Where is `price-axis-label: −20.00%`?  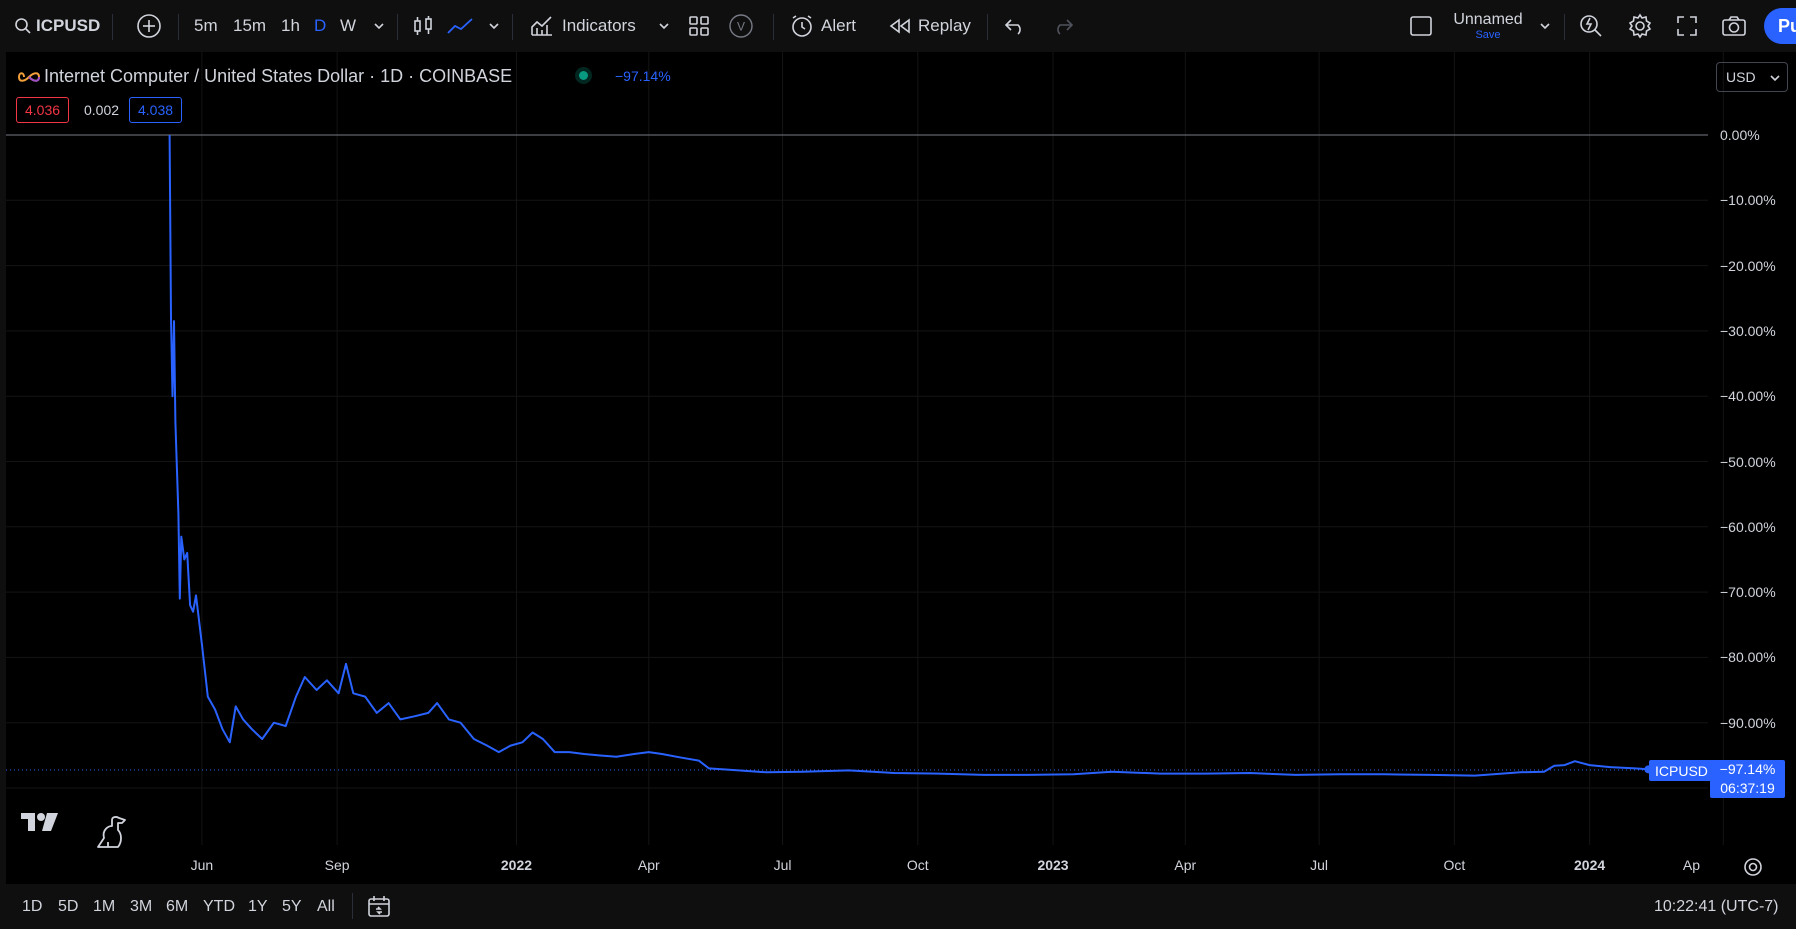 price-axis-label: −20.00% is located at coordinates (1748, 265).